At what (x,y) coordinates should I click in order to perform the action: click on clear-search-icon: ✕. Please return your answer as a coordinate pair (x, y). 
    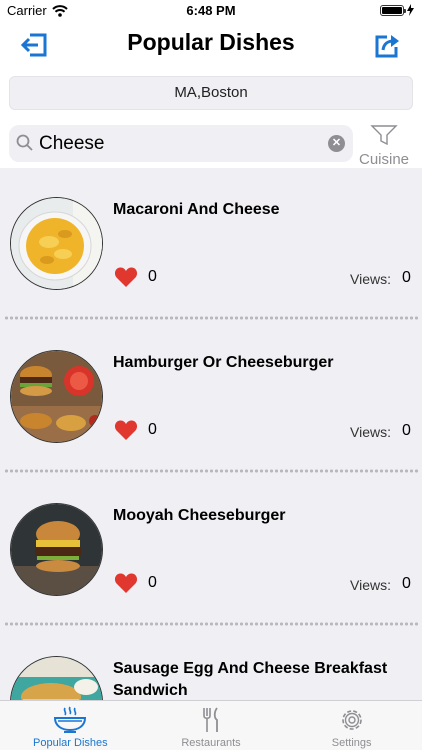
    Looking at the image, I should click on (336, 143).